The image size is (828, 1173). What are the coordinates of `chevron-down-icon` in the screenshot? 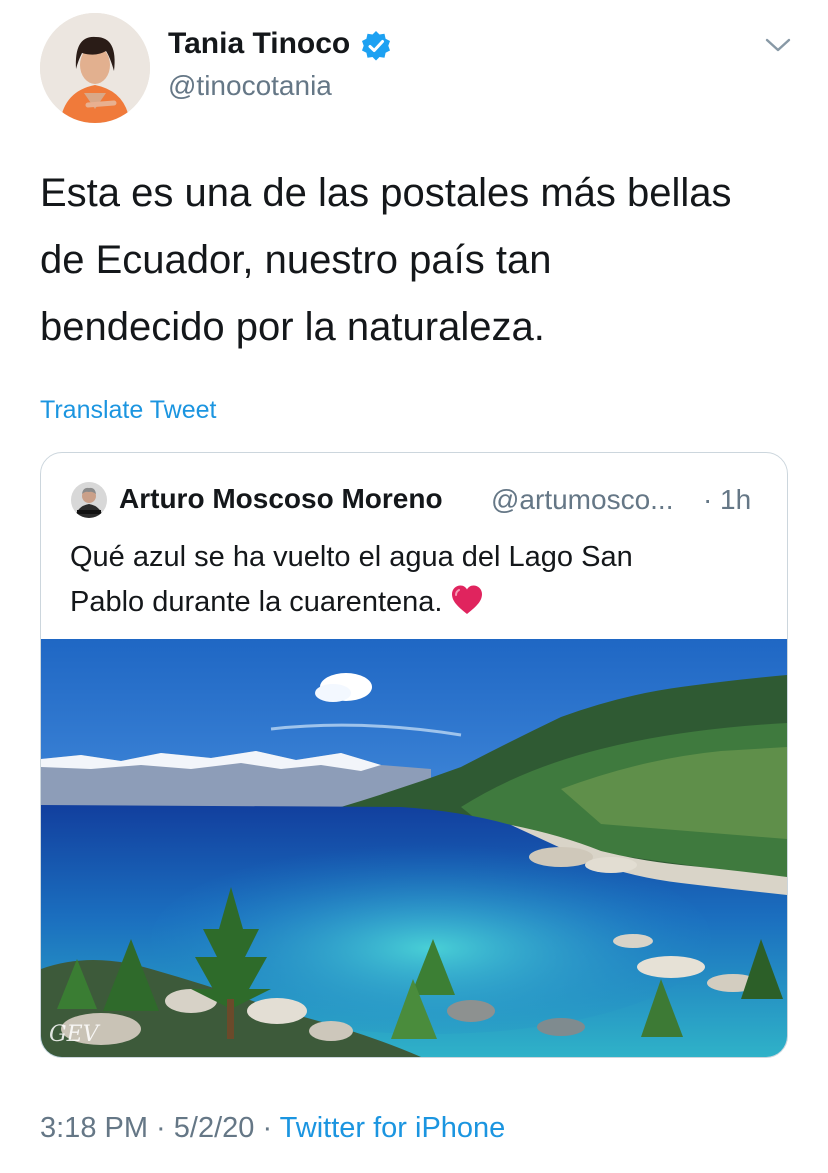 It's located at (778, 45).